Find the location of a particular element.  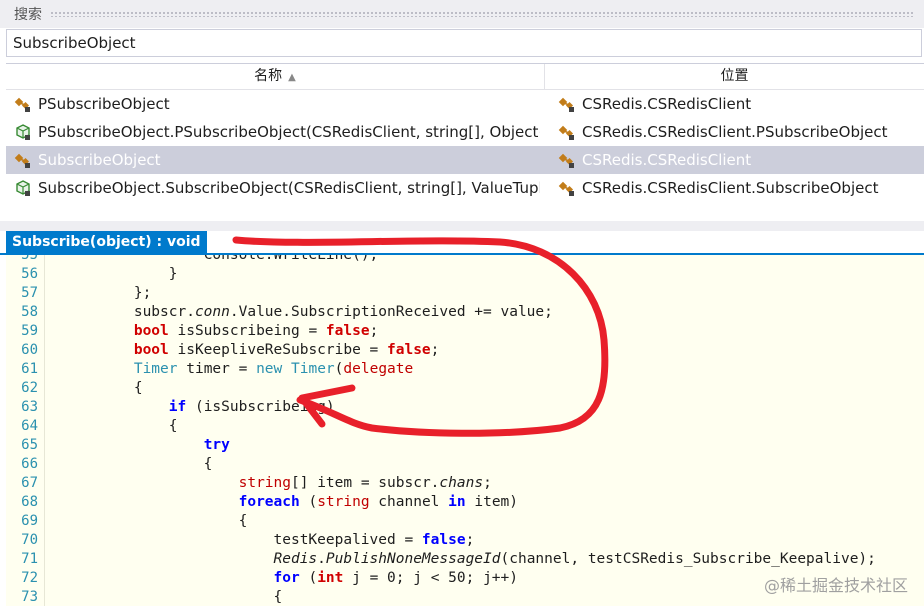

code-line: bool isSubscribeing = false; is located at coordinates (221, 331).